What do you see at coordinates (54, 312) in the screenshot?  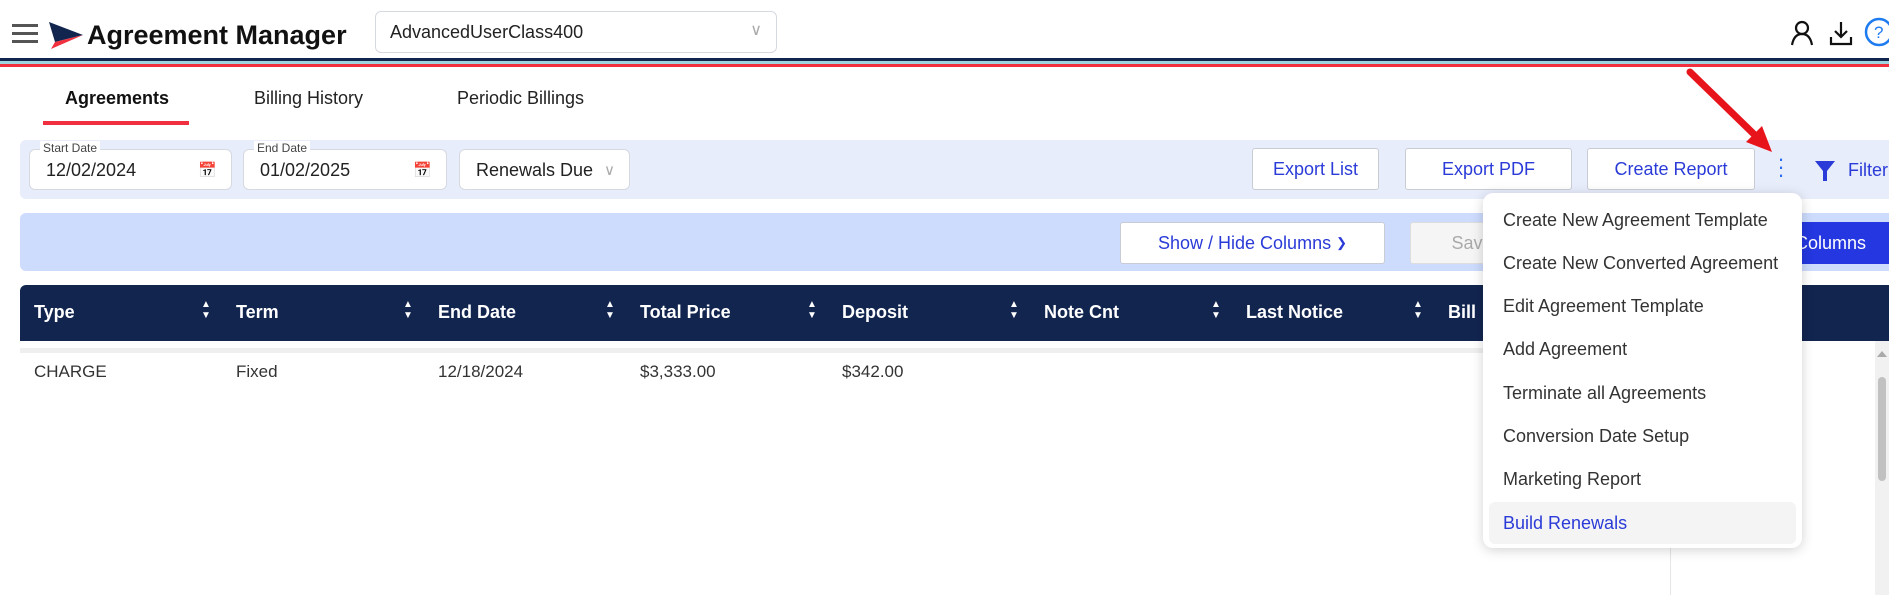 I see `column-header-type: Type` at bounding box center [54, 312].